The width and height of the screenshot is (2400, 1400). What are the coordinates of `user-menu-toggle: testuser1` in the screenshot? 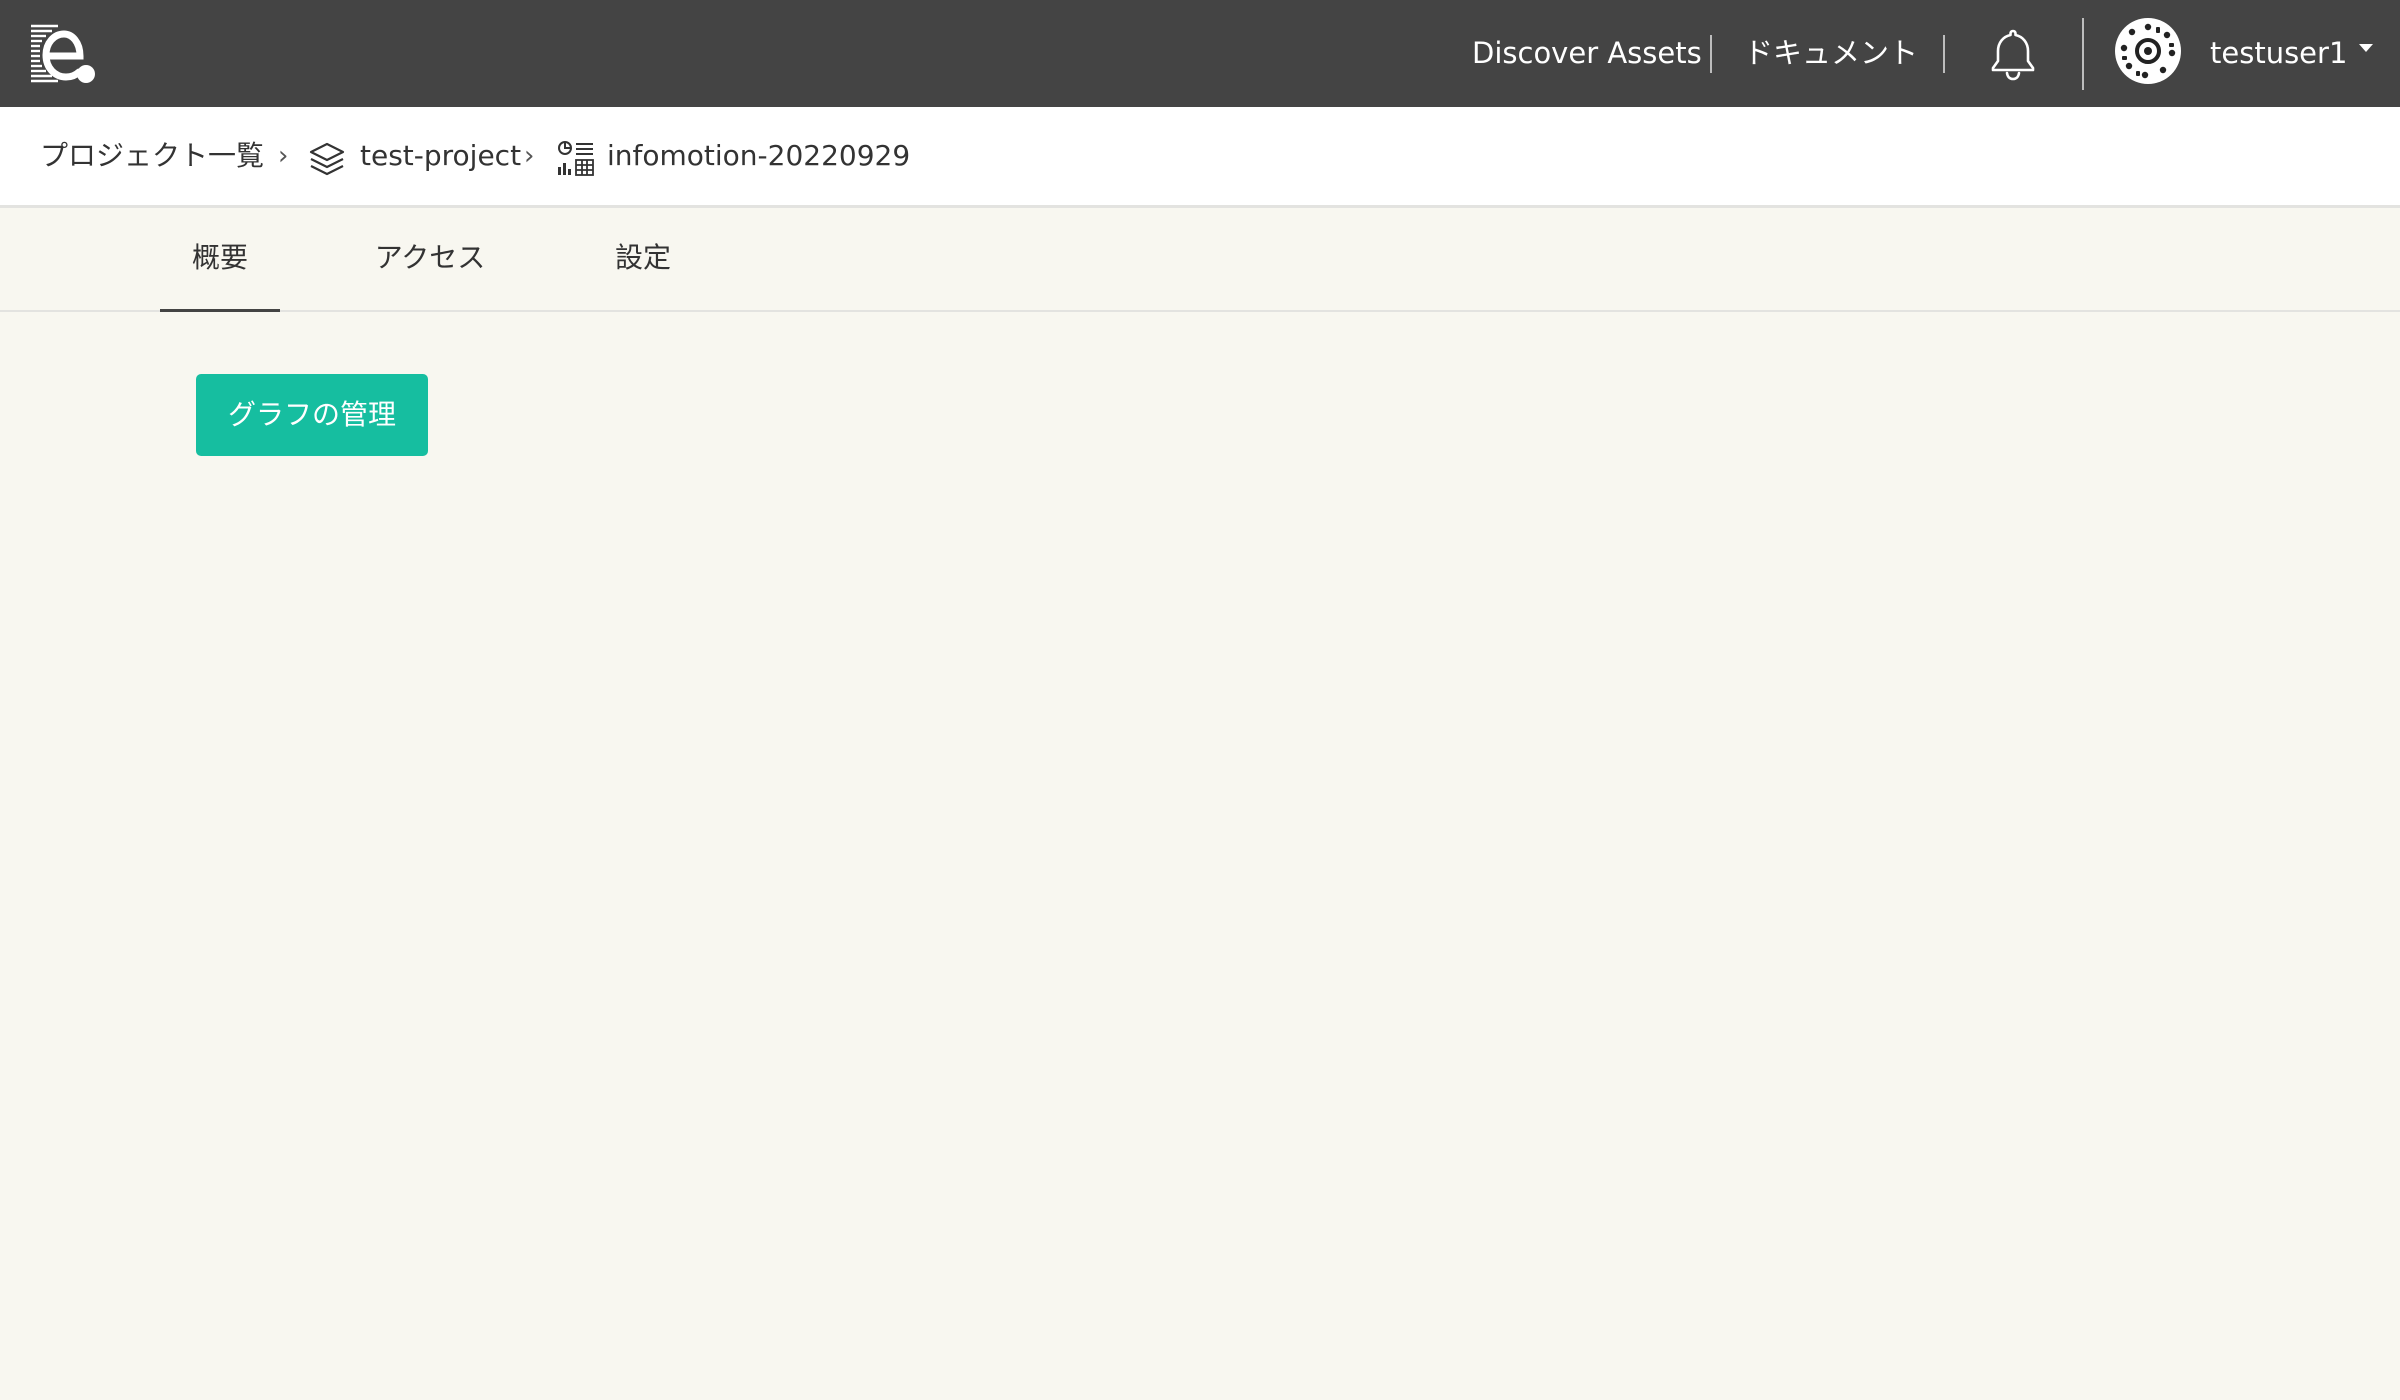 It's located at (2292, 53).